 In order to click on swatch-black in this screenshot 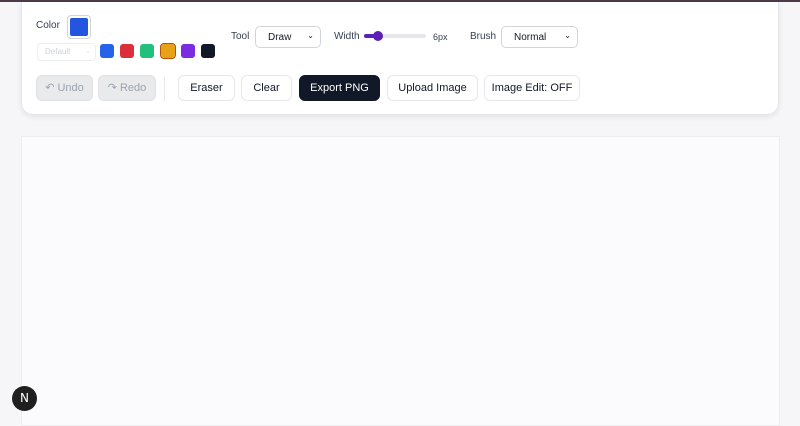, I will do `click(208, 51)`.